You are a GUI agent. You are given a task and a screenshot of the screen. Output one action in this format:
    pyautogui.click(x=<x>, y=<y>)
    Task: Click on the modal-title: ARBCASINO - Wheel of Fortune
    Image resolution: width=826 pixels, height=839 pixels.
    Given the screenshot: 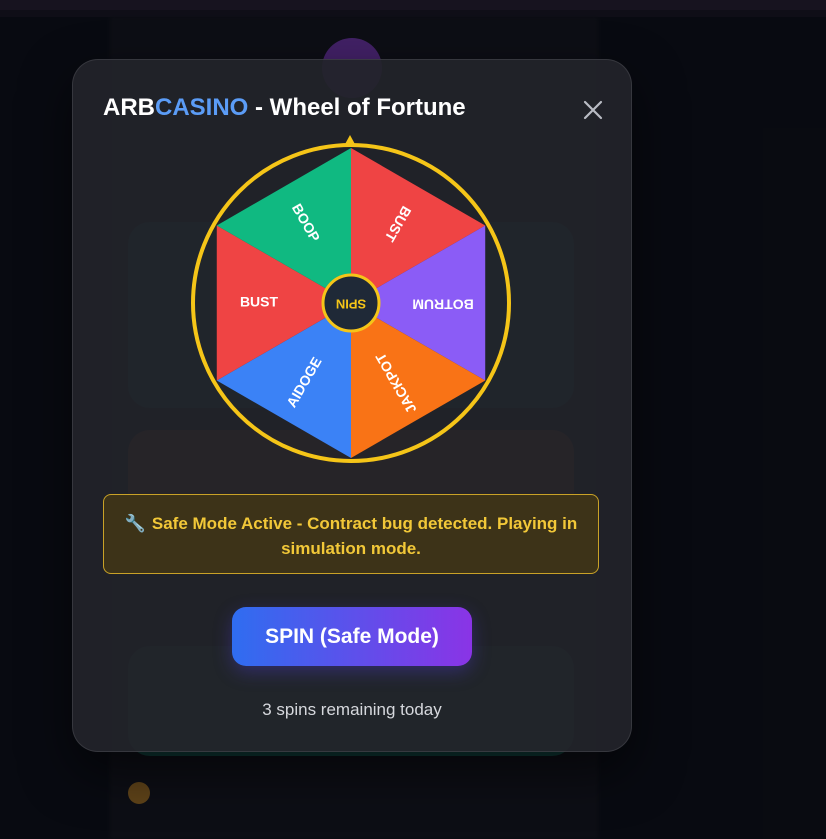 What is the action you would take?
    pyautogui.click(x=284, y=108)
    